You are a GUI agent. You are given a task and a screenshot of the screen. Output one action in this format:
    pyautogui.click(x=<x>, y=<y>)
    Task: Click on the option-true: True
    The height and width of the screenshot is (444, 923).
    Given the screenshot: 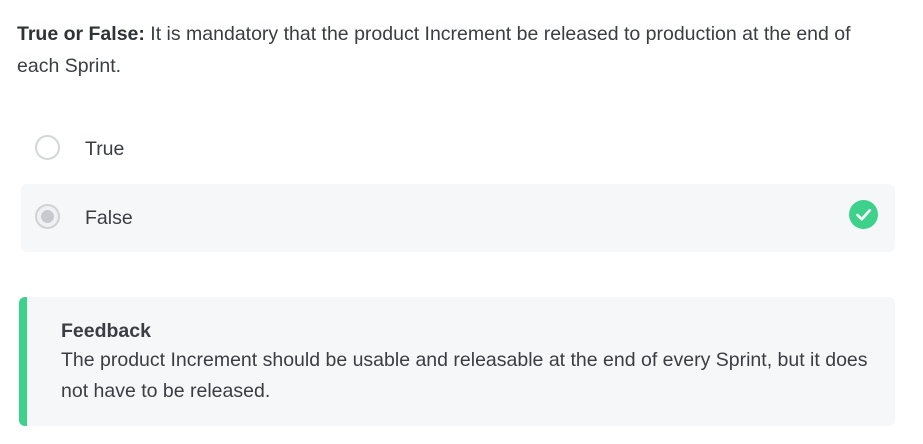 What is the action you would take?
    pyautogui.click(x=458, y=149)
    